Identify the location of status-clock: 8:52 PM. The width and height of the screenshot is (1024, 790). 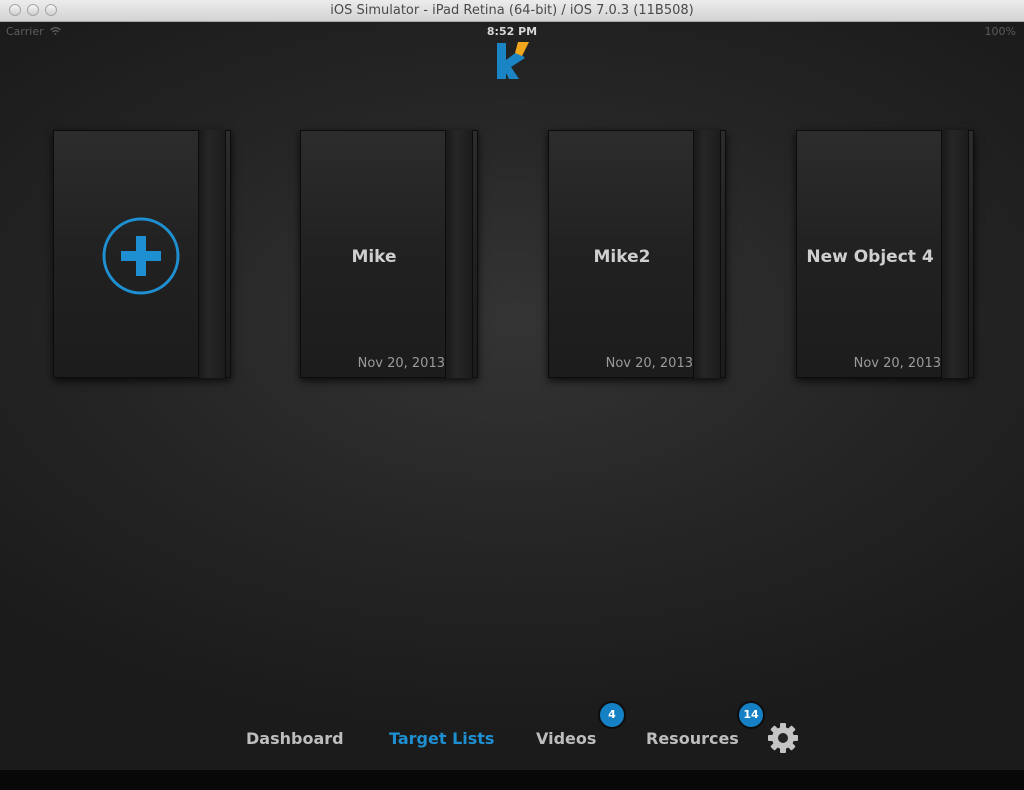
(512, 31).